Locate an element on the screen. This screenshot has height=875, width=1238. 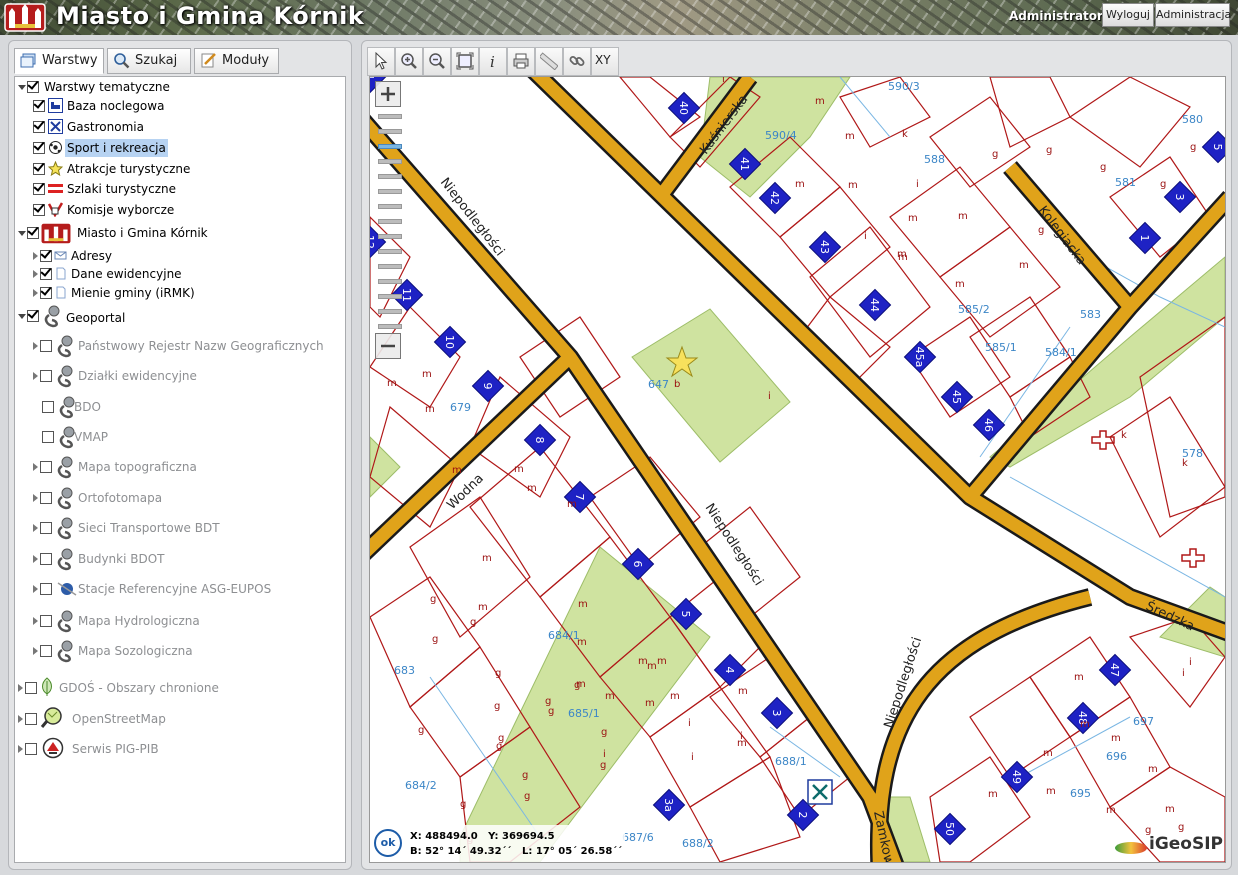
building-number-marker: 8 is located at coordinates (540, 440).